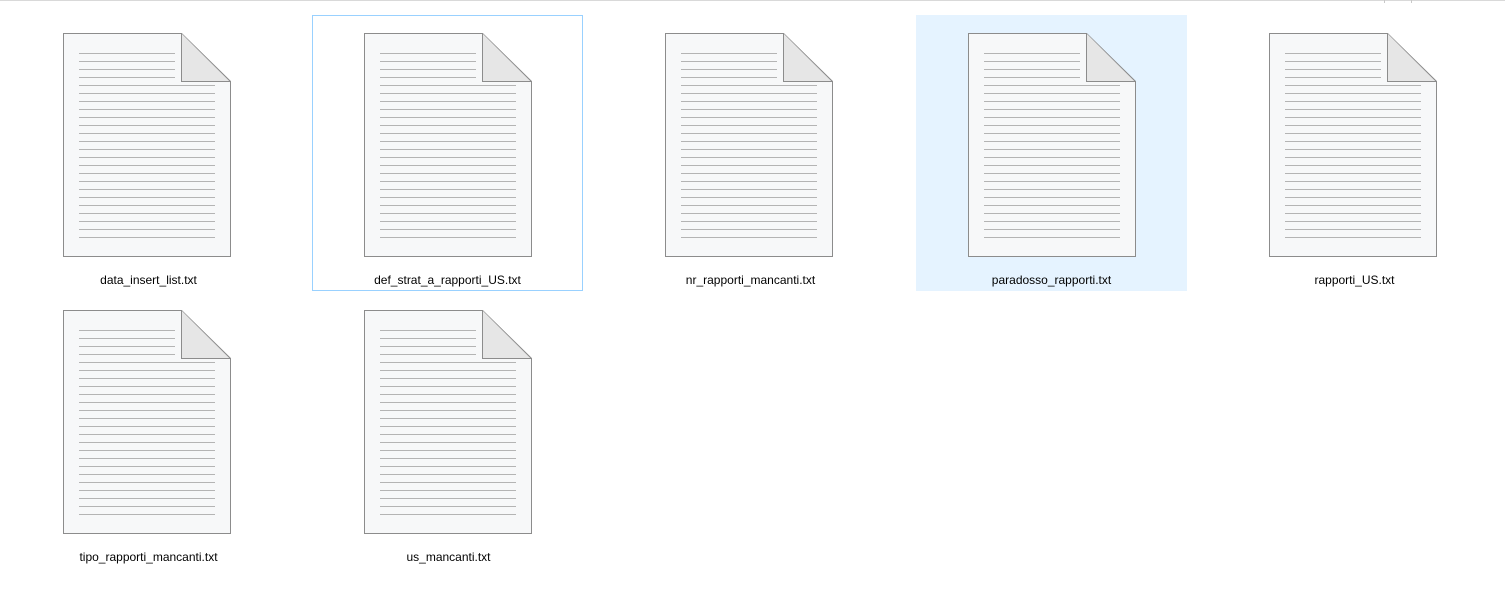 This screenshot has height=605, width=1505. I want to click on file-item-us-mancanti: us_mancanti.txt, so click(448, 430).